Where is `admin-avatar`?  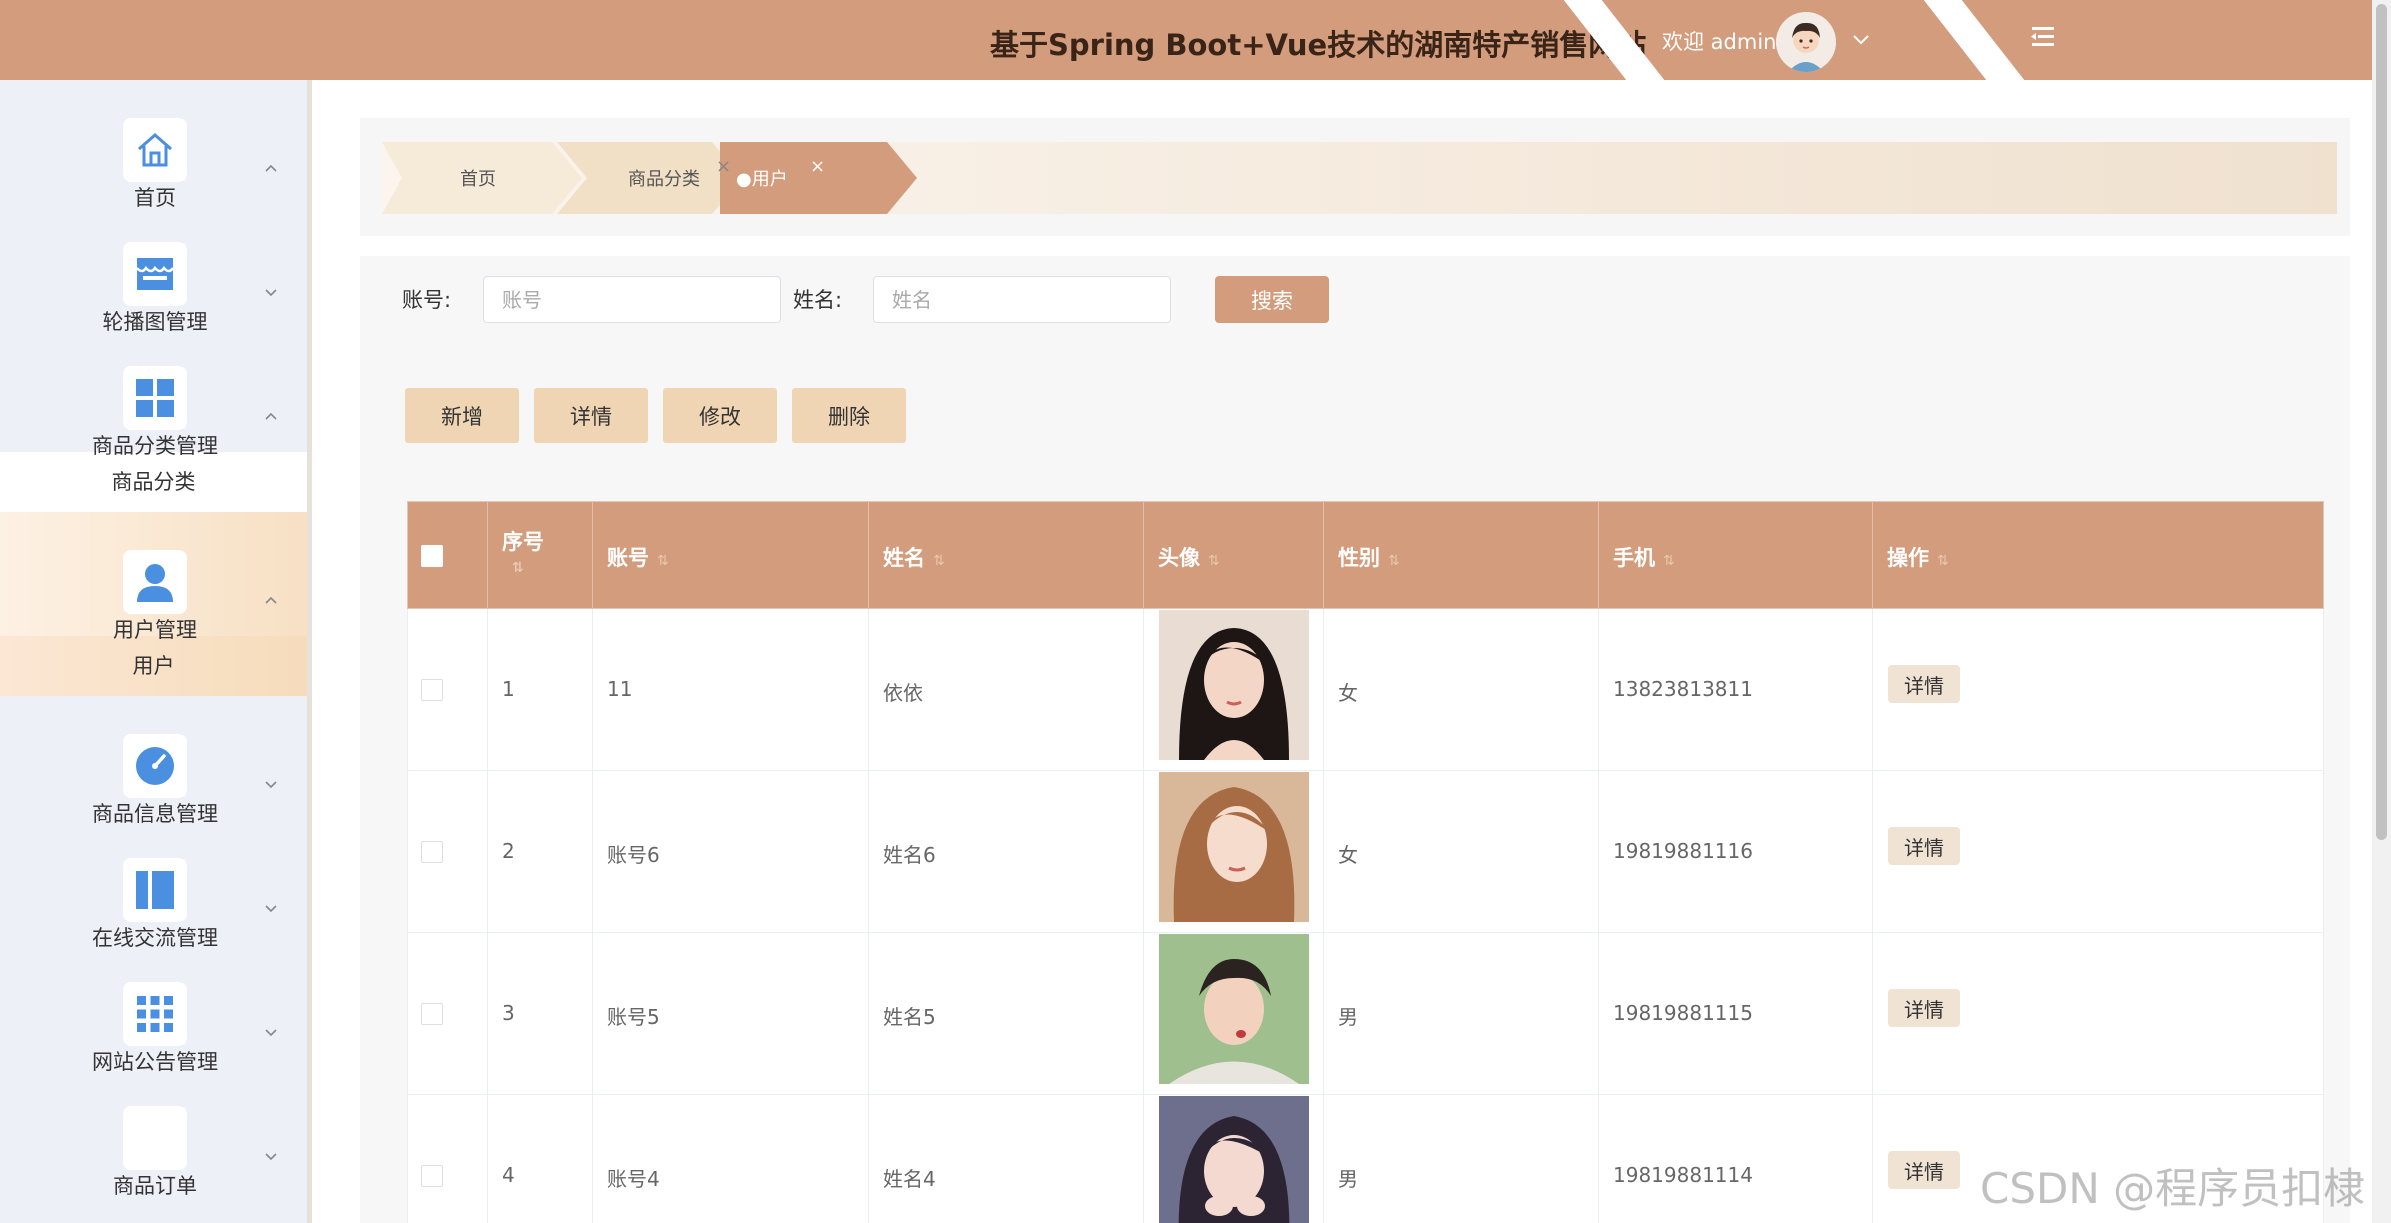 admin-avatar is located at coordinates (1806, 42).